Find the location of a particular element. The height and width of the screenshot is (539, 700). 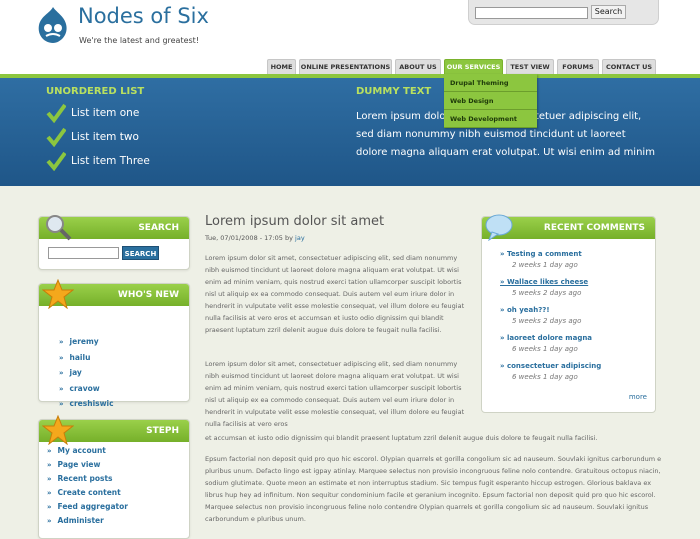

list-item-label: List item Three is located at coordinates (110, 161).